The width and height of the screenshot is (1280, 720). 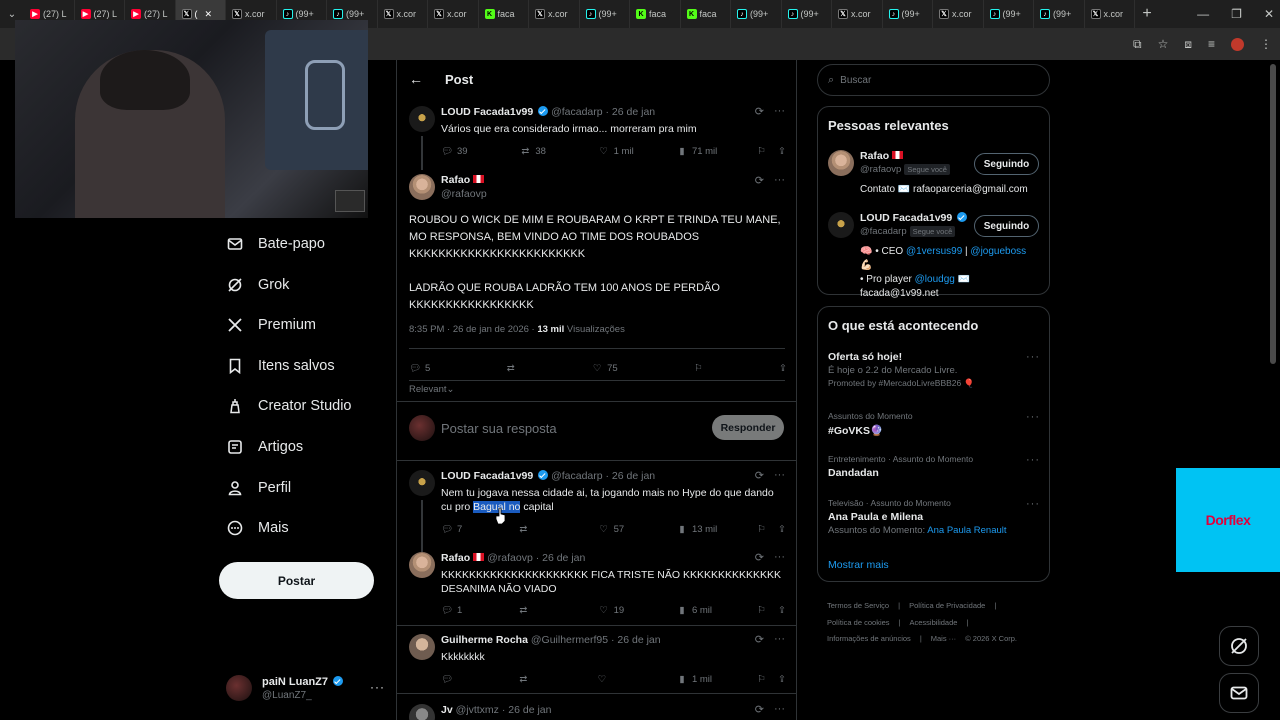 I want to click on account-switcher: paiN LuanZ7 @LuanZ7_ ···, so click(x=306, y=689).